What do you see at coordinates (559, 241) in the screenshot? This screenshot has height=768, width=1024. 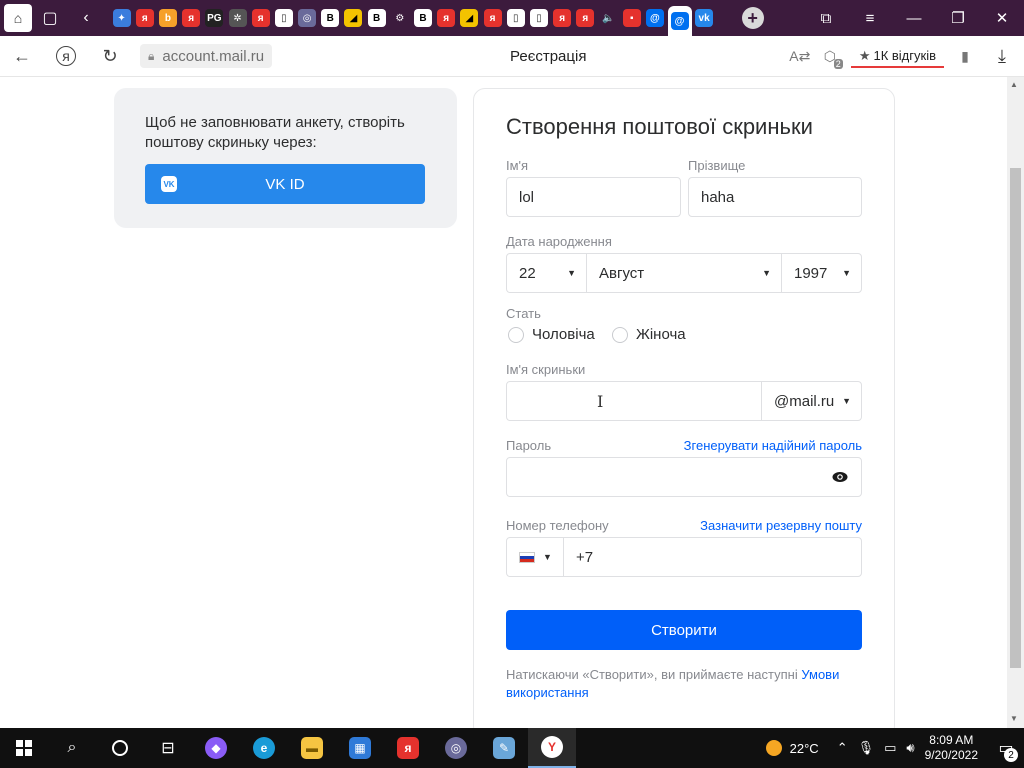 I see `birth-date-label: Дата народження` at bounding box center [559, 241].